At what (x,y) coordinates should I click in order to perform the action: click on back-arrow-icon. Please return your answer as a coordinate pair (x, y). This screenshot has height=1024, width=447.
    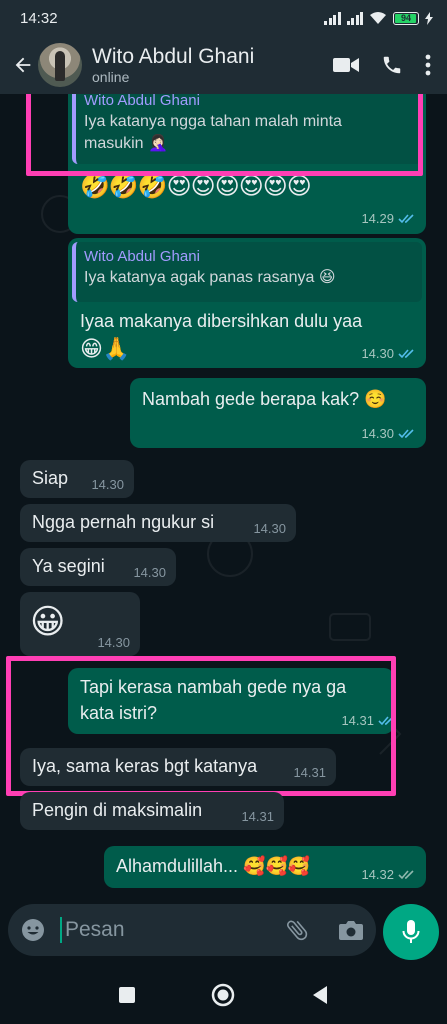
    Looking at the image, I should click on (23, 65).